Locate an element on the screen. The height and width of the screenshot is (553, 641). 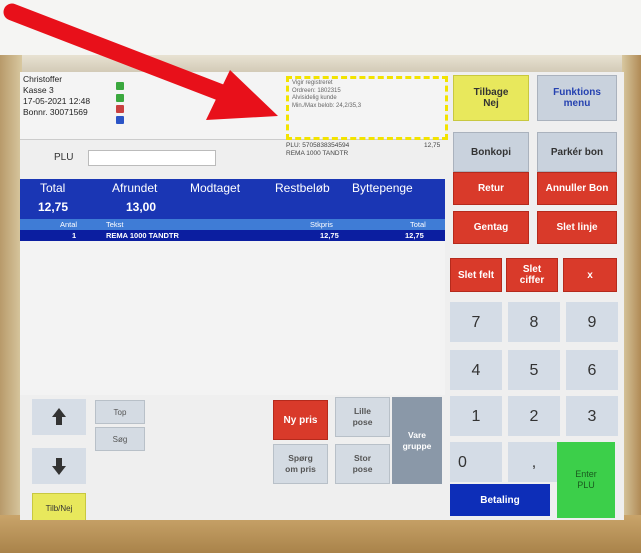
payment-button: Betaling is located at coordinates (500, 500).